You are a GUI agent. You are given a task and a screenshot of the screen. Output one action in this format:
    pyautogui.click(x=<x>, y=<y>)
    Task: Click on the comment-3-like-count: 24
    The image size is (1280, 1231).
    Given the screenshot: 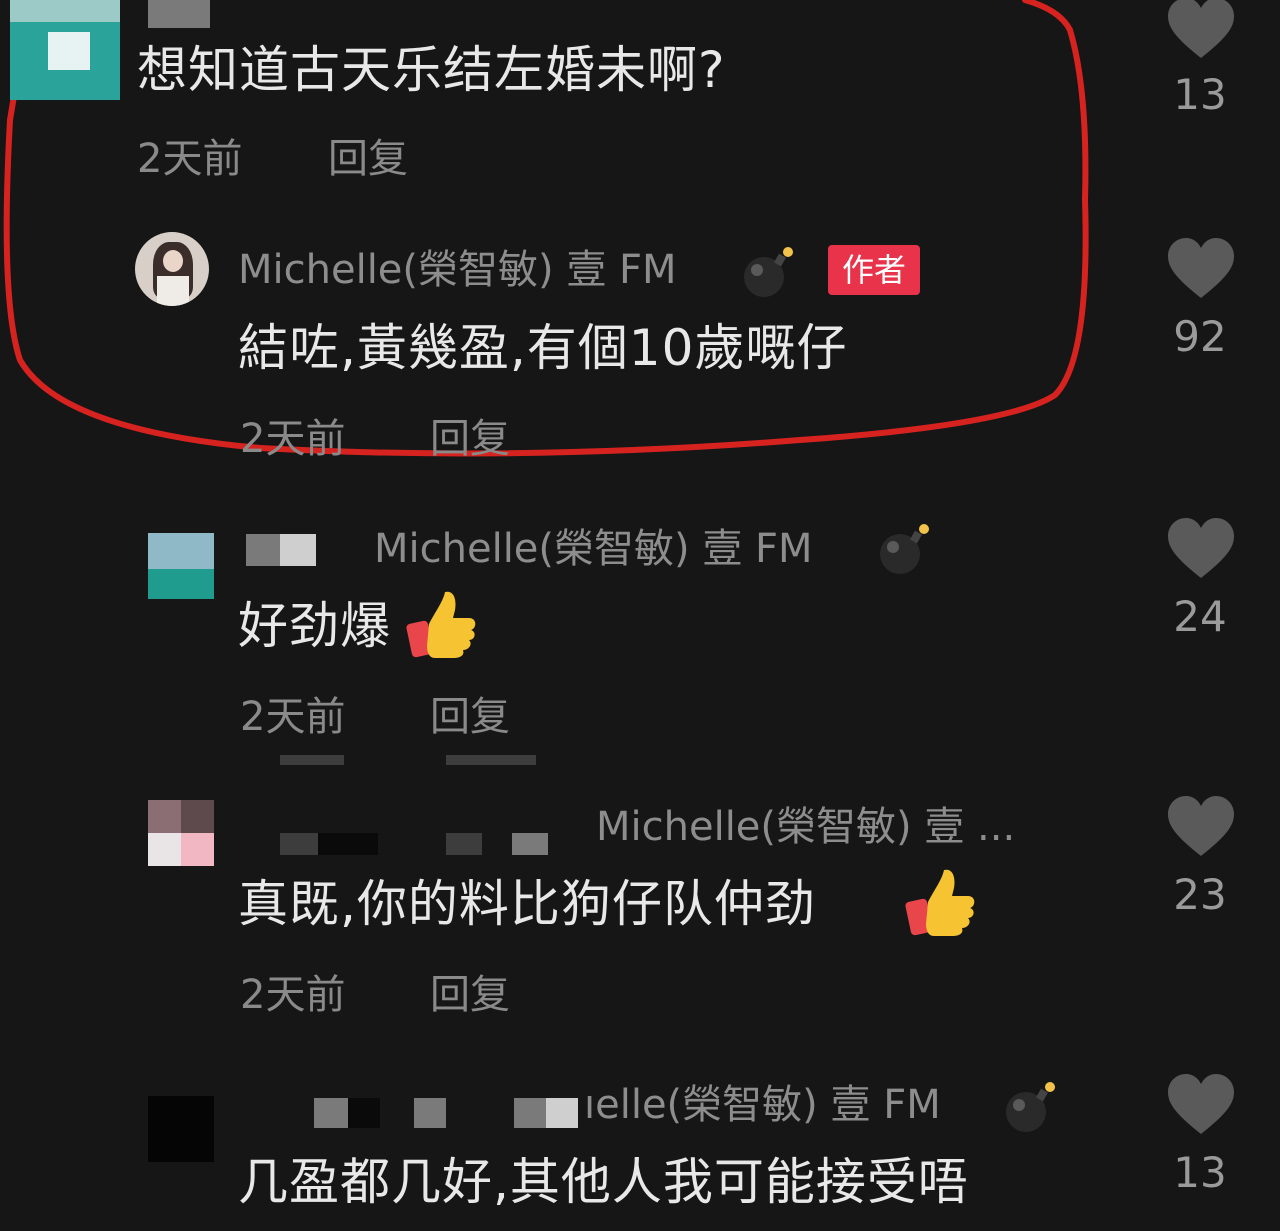 What is the action you would take?
    pyautogui.click(x=1200, y=616)
    